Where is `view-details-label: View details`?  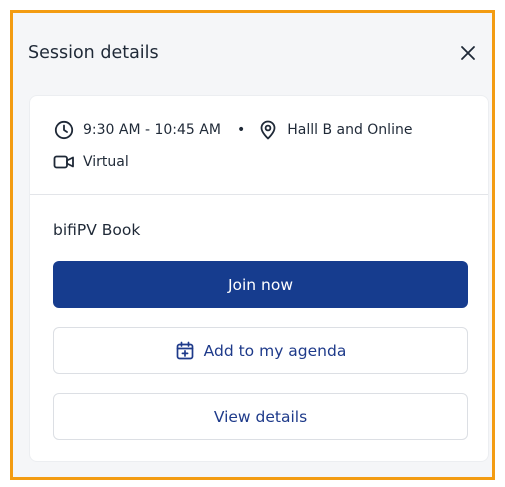 view-details-label: View details is located at coordinates (260, 416).